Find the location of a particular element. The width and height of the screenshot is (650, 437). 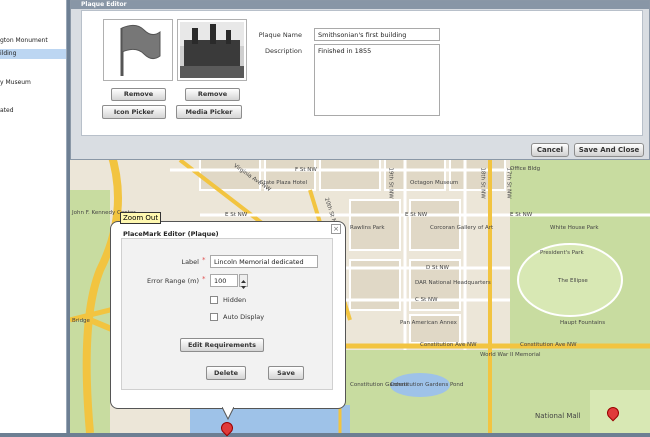

list-item: ated is located at coordinates (33, 110).